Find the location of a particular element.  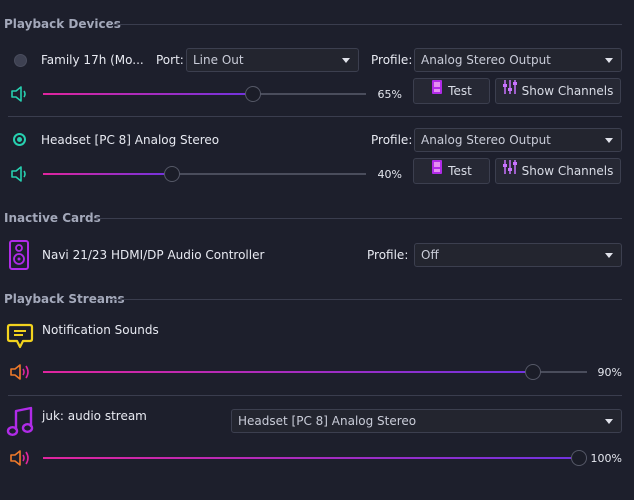

card-name: Navi 21/23 HDMI/DP Audio Controller is located at coordinates (153, 255).